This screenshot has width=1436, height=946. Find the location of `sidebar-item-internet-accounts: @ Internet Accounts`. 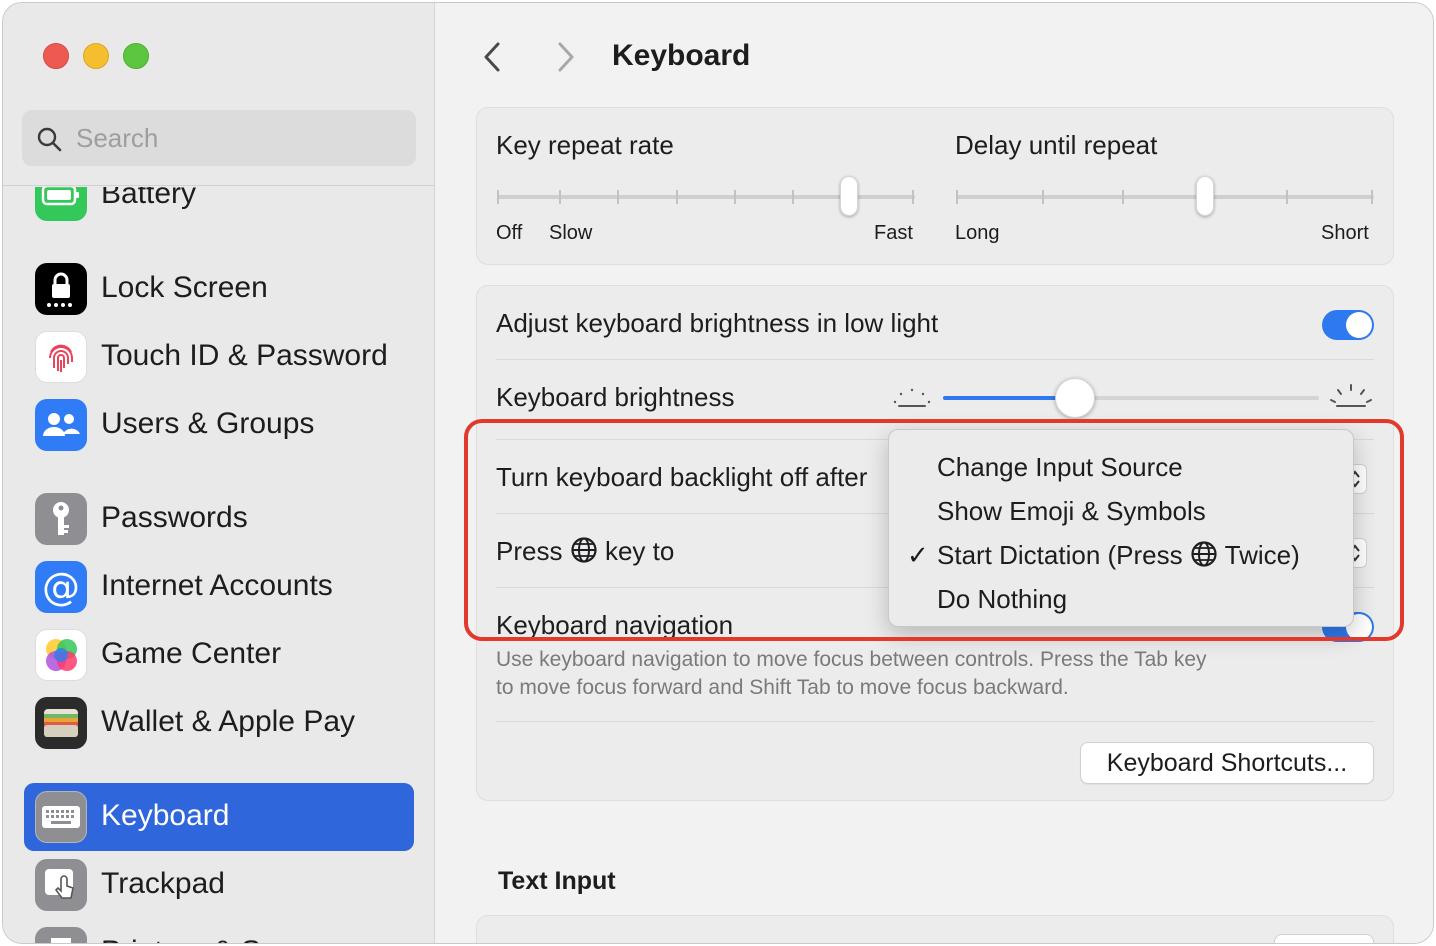

sidebar-item-internet-accounts: @ Internet Accounts is located at coordinates (219, 587).